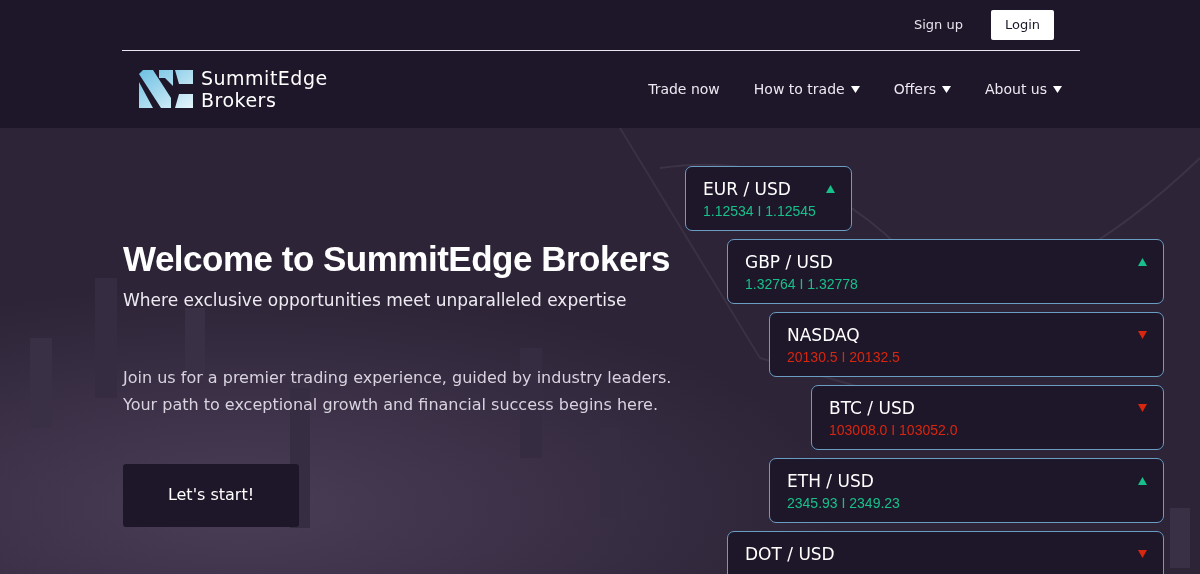 Image resolution: width=1200 pixels, height=574 pixels. Describe the element at coordinates (397, 259) in the screenshot. I see `hero-title: Welcome to SummitEdge Brokers` at that location.